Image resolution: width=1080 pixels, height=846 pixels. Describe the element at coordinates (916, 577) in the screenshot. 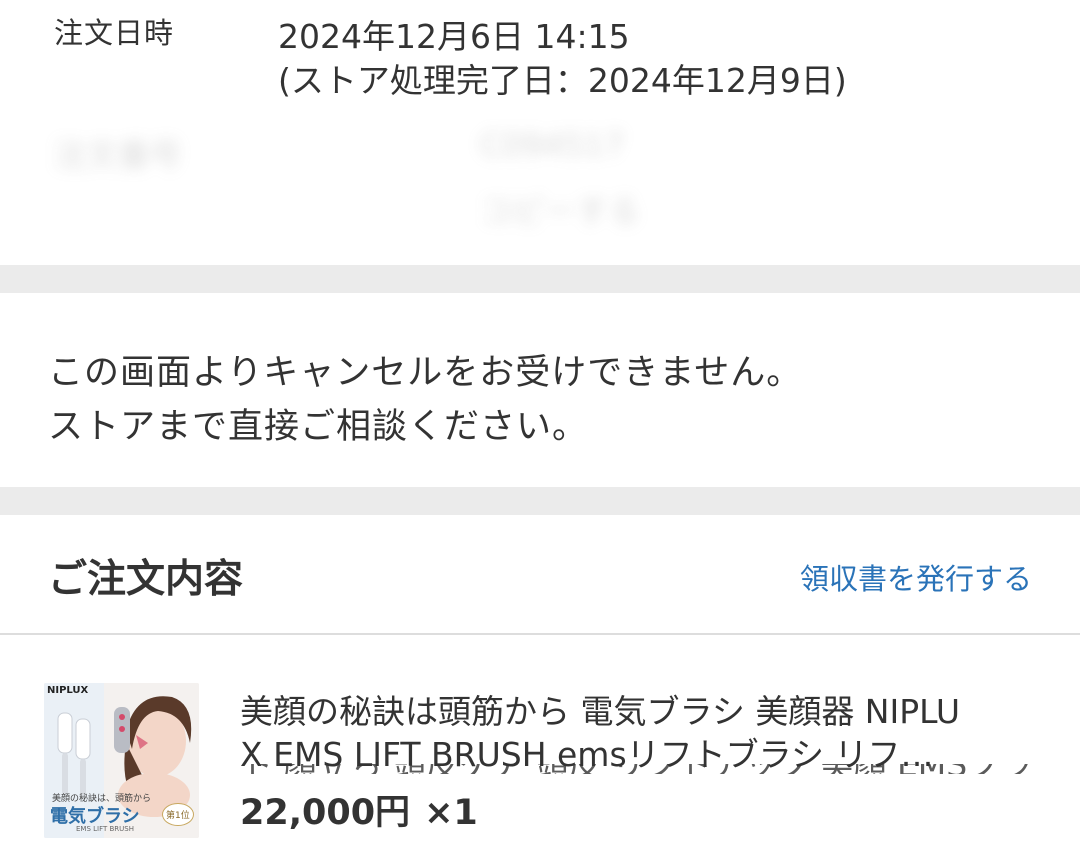

I see `issue-receipt-link: 領収書を発行する` at that location.